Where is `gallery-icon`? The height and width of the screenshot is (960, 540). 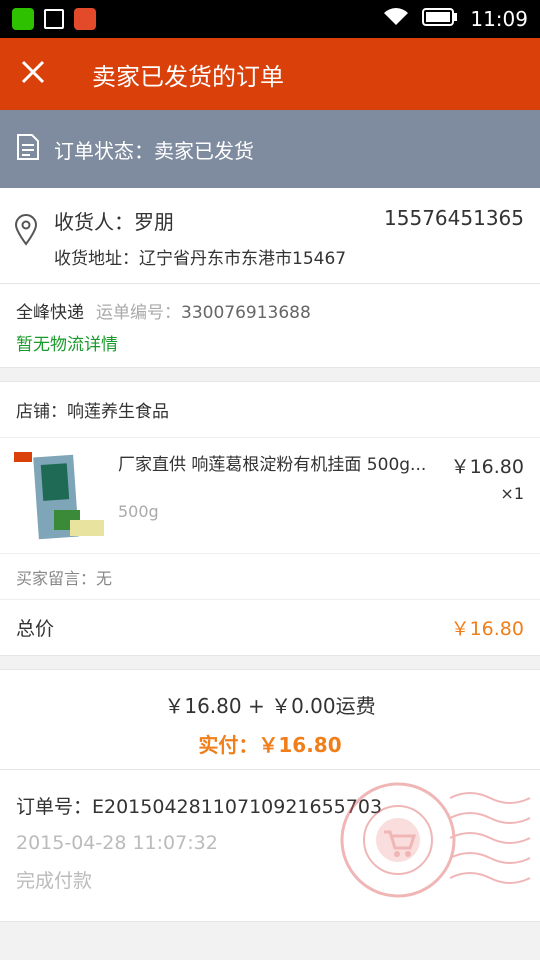 gallery-icon is located at coordinates (54, 19).